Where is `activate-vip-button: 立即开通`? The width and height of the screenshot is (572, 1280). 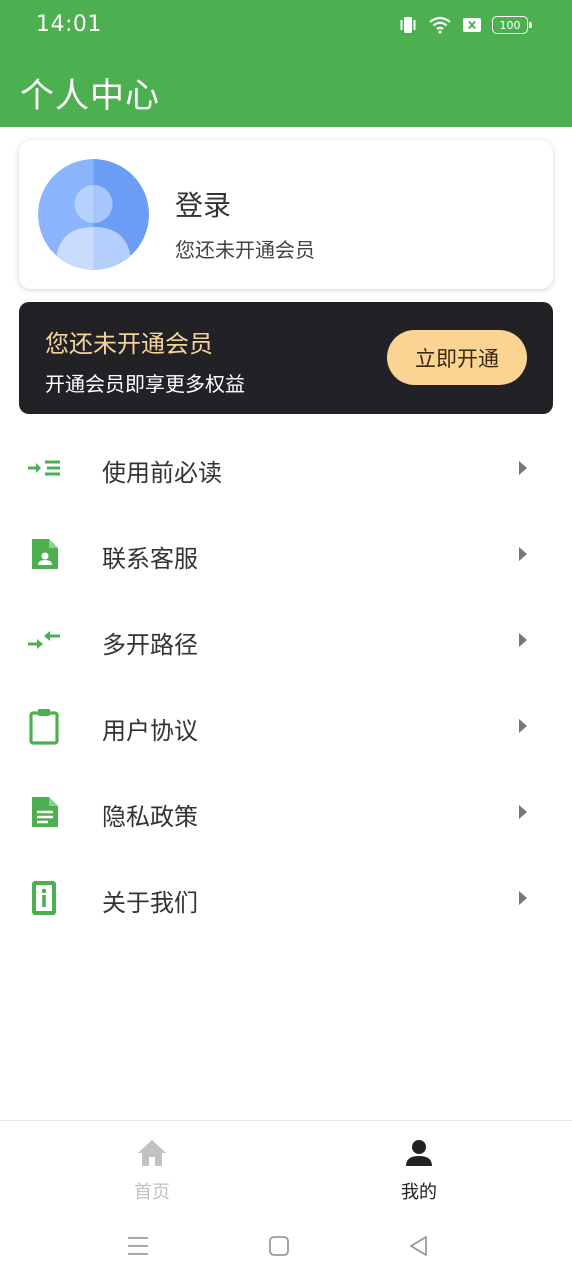 activate-vip-button: 立即开通 is located at coordinates (457, 357).